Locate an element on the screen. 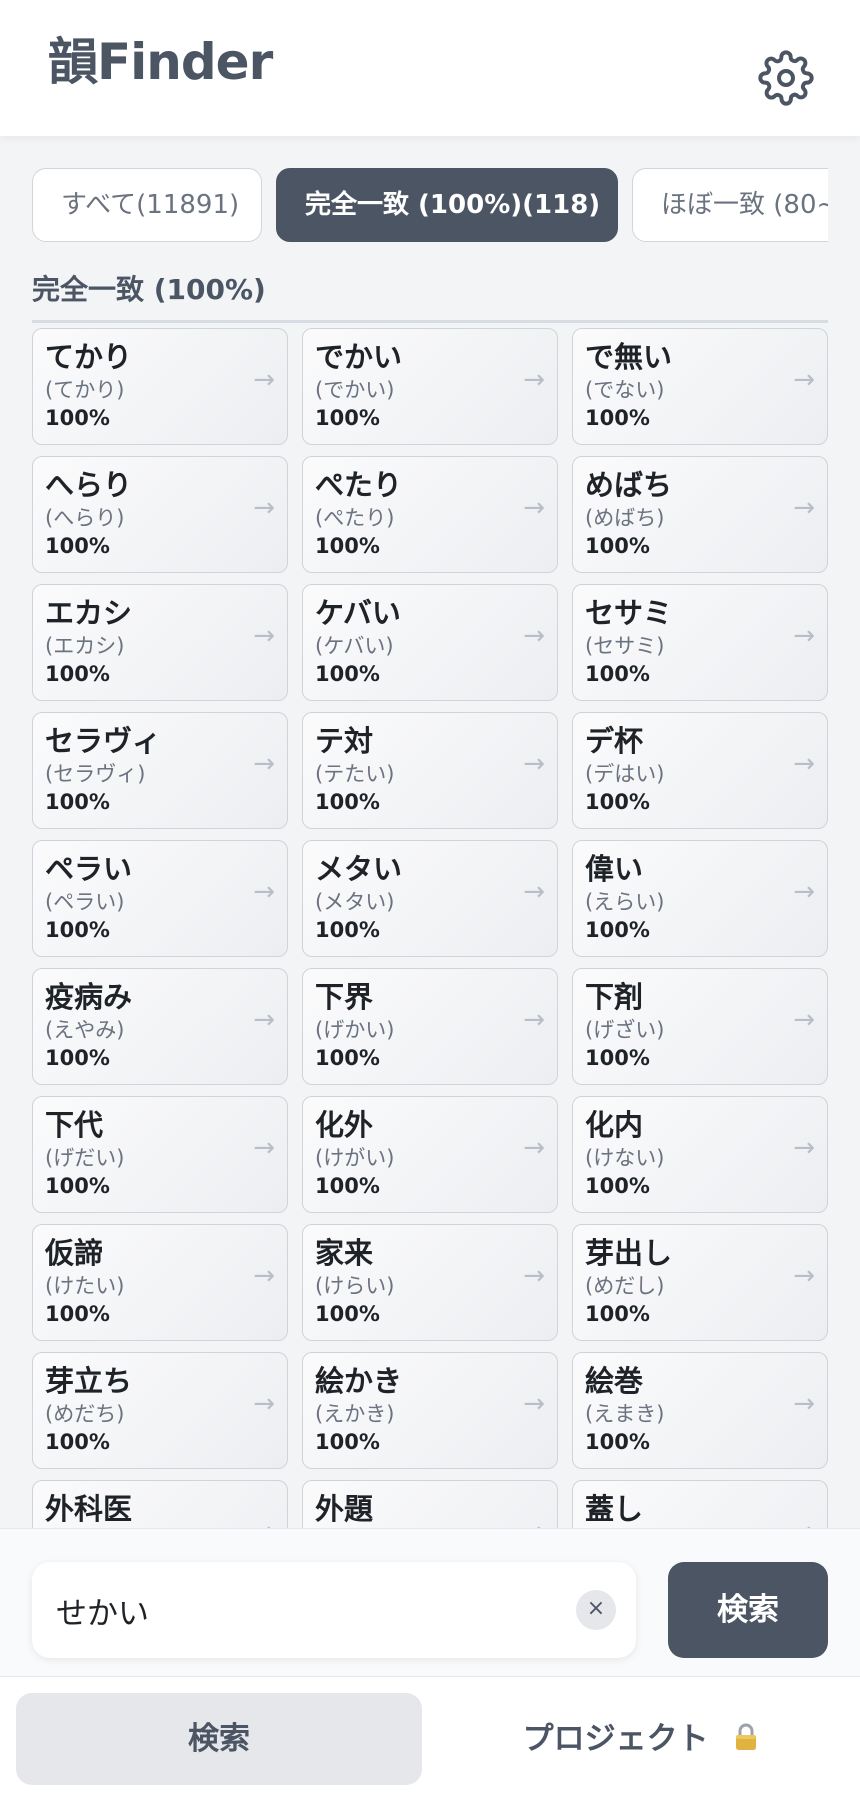 This screenshot has height=1800, width=860. clear-icon: × is located at coordinates (596, 1610).